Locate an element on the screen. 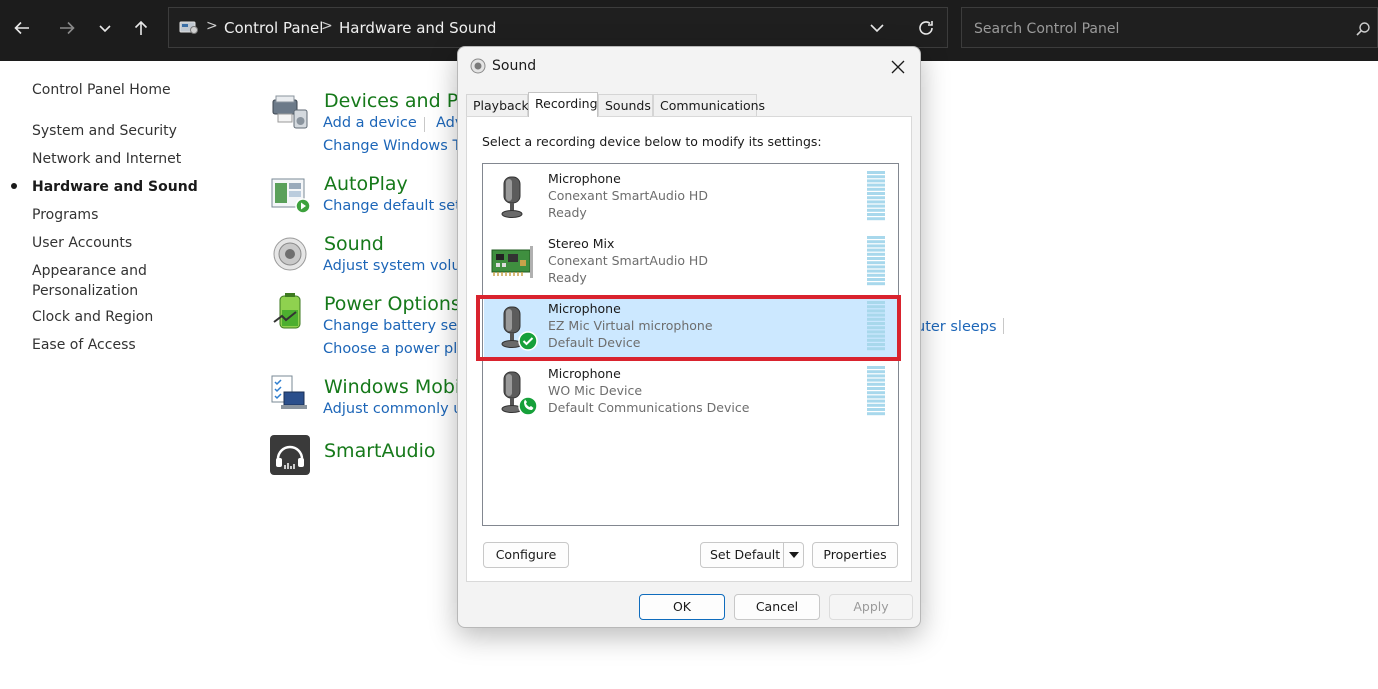 Image resolution: width=1378 pixels, height=689 pixels. back-button is located at coordinates (22, 28).